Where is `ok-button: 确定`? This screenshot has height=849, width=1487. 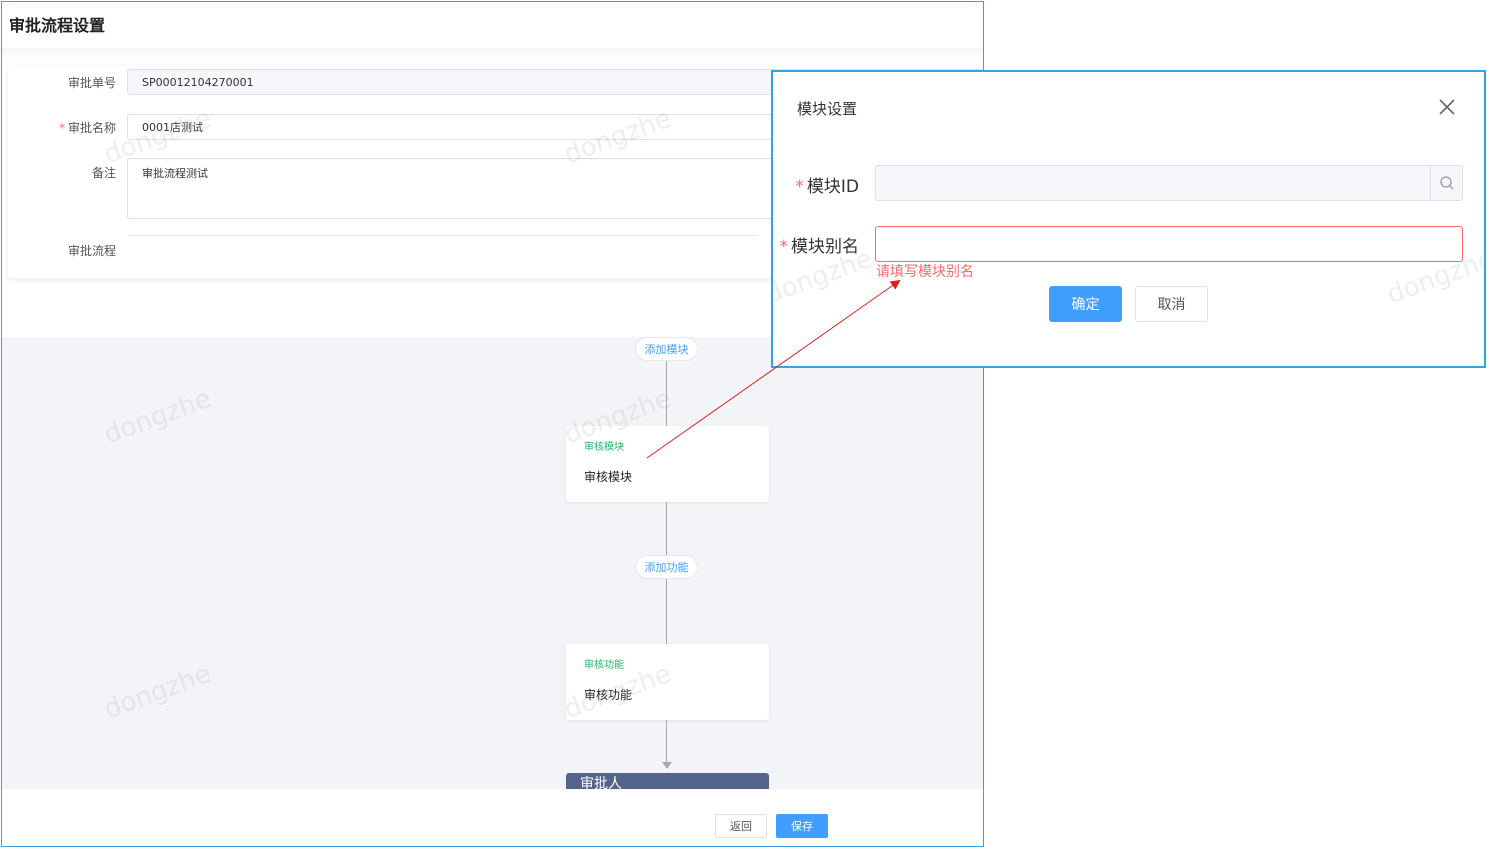
ok-button: 确定 is located at coordinates (1085, 304).